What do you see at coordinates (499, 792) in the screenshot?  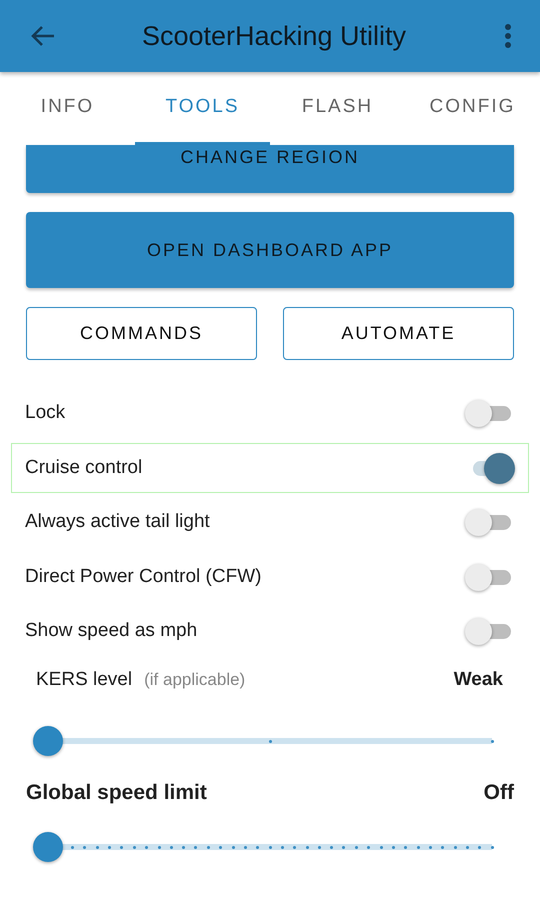 I see `slider-value: Off` at bounding box center [499, 792].